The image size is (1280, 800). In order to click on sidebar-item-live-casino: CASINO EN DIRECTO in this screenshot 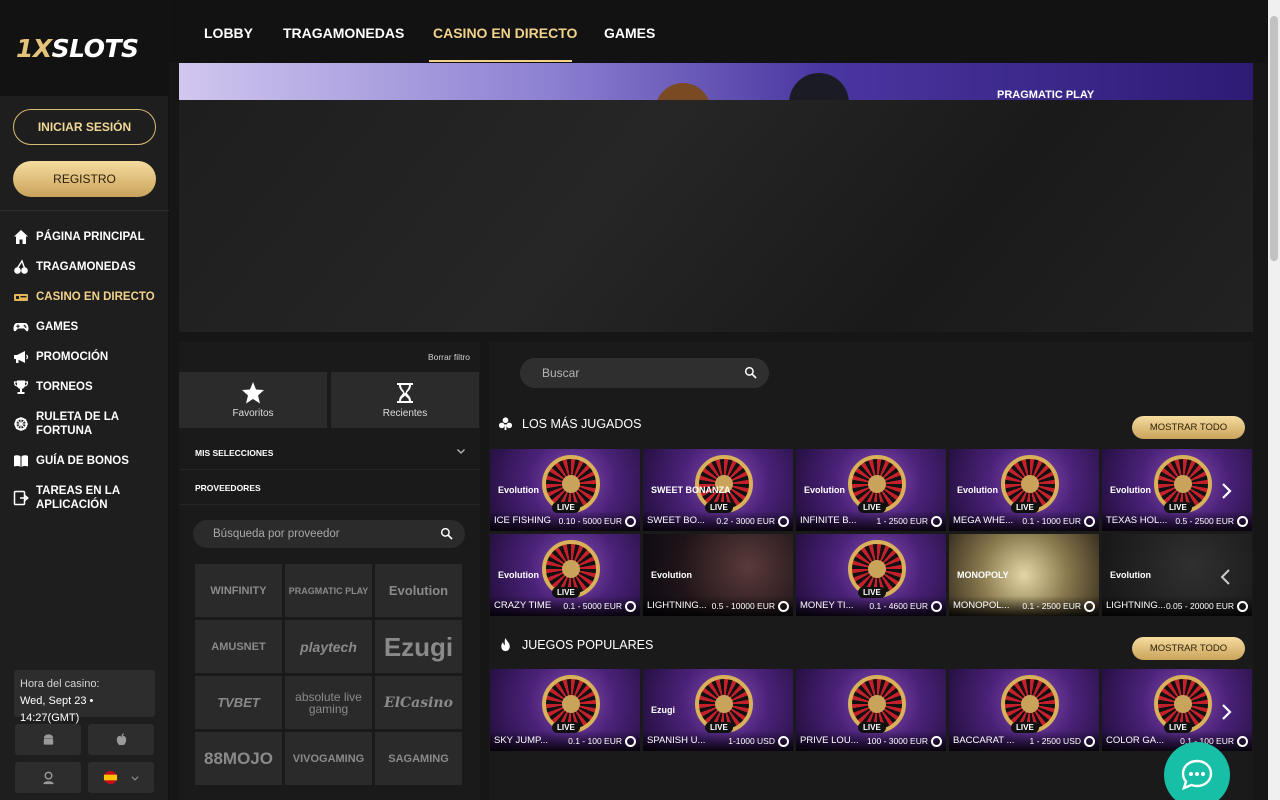, I will do `click(84, 297)`.